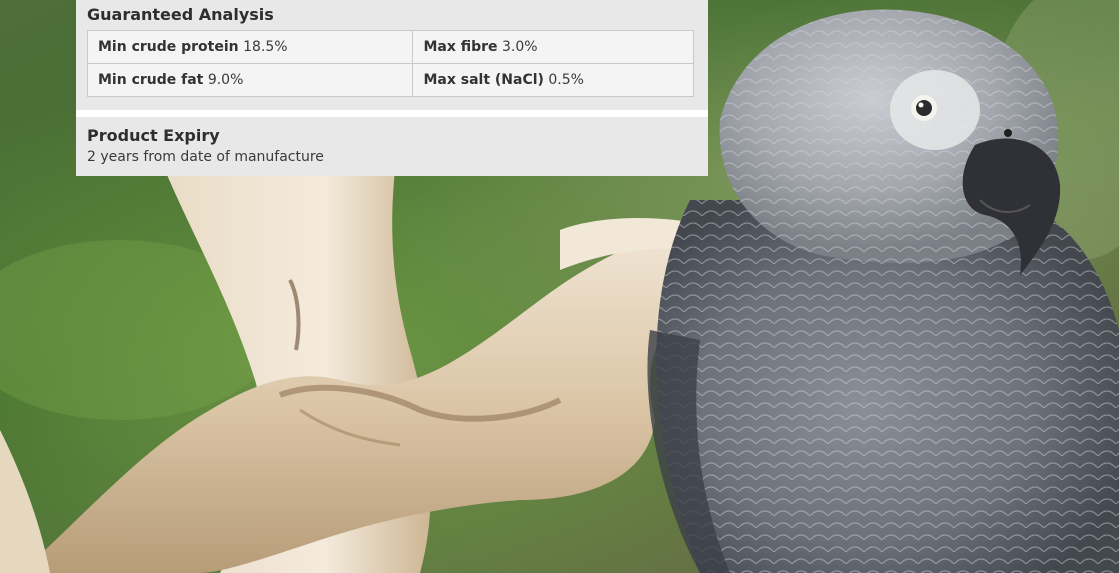 This screenshot has width=1119, height=573. I want to click on cell-label: Min crude fat, so click(151, 80).